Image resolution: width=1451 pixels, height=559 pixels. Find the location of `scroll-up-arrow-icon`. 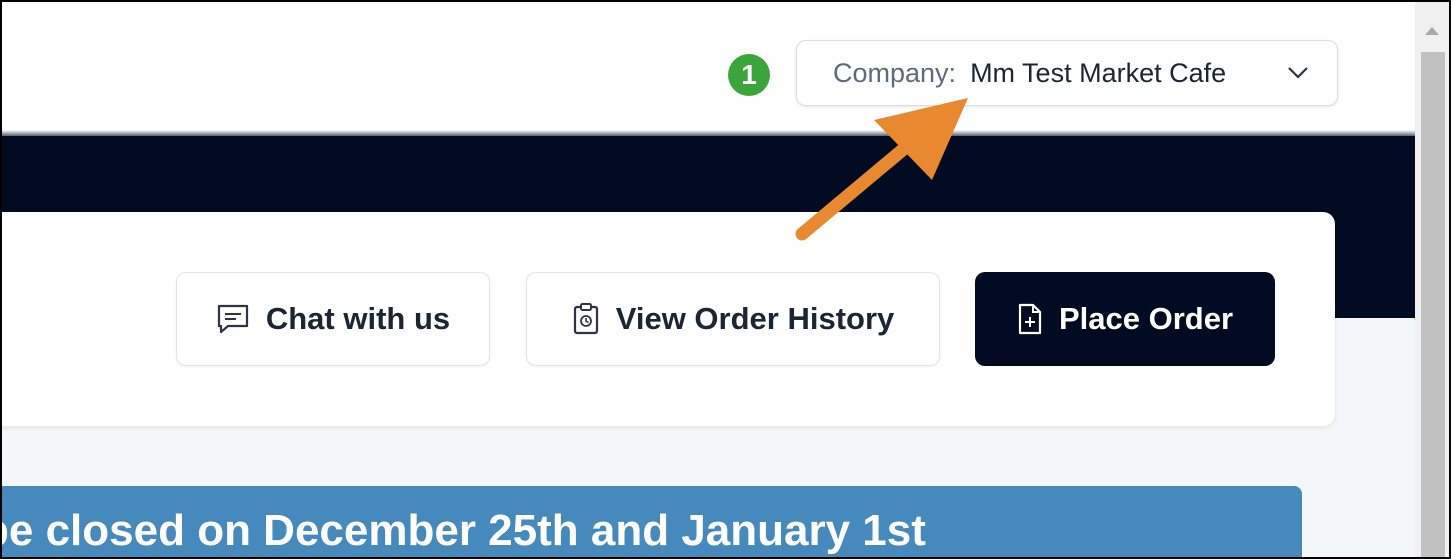

scroll-up-arrow-icon is located at coordinates (1432, 31).